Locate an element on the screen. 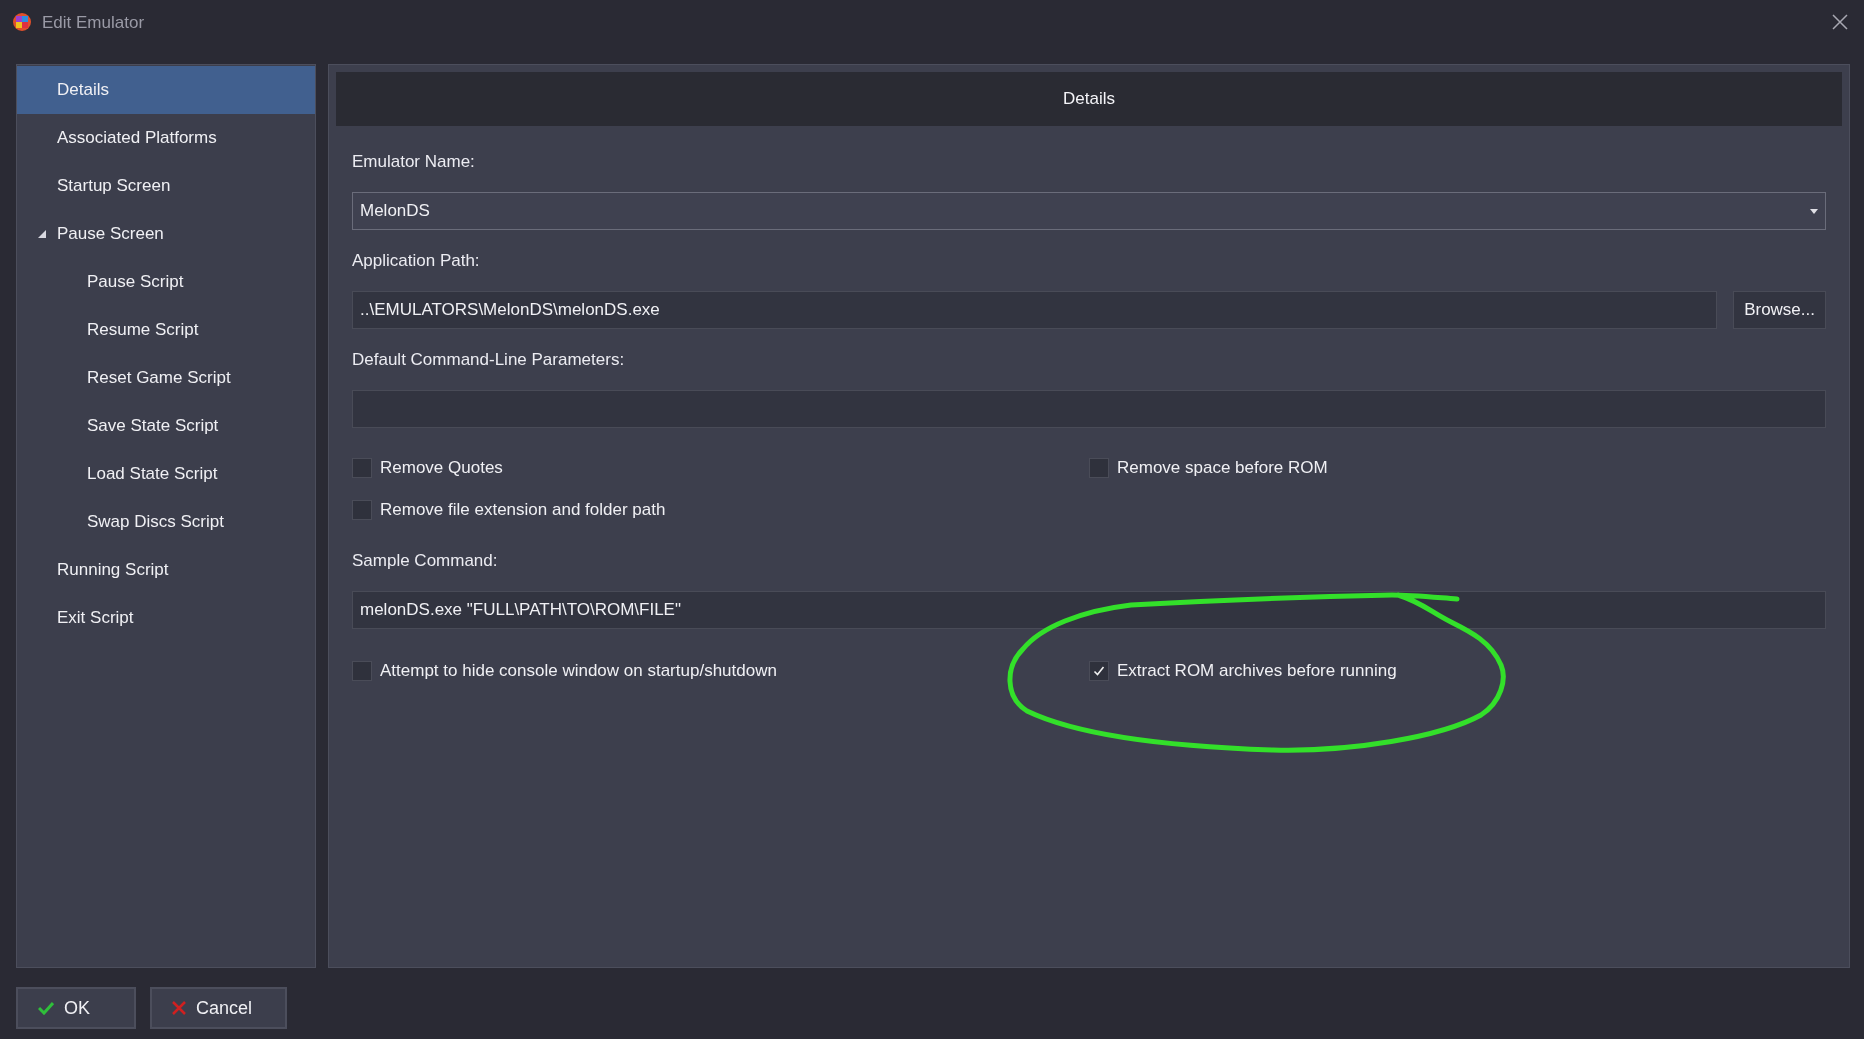 The image size is (1864, 1039). checkbox-label: Remove Quotes is located at coordinates (441, 468).